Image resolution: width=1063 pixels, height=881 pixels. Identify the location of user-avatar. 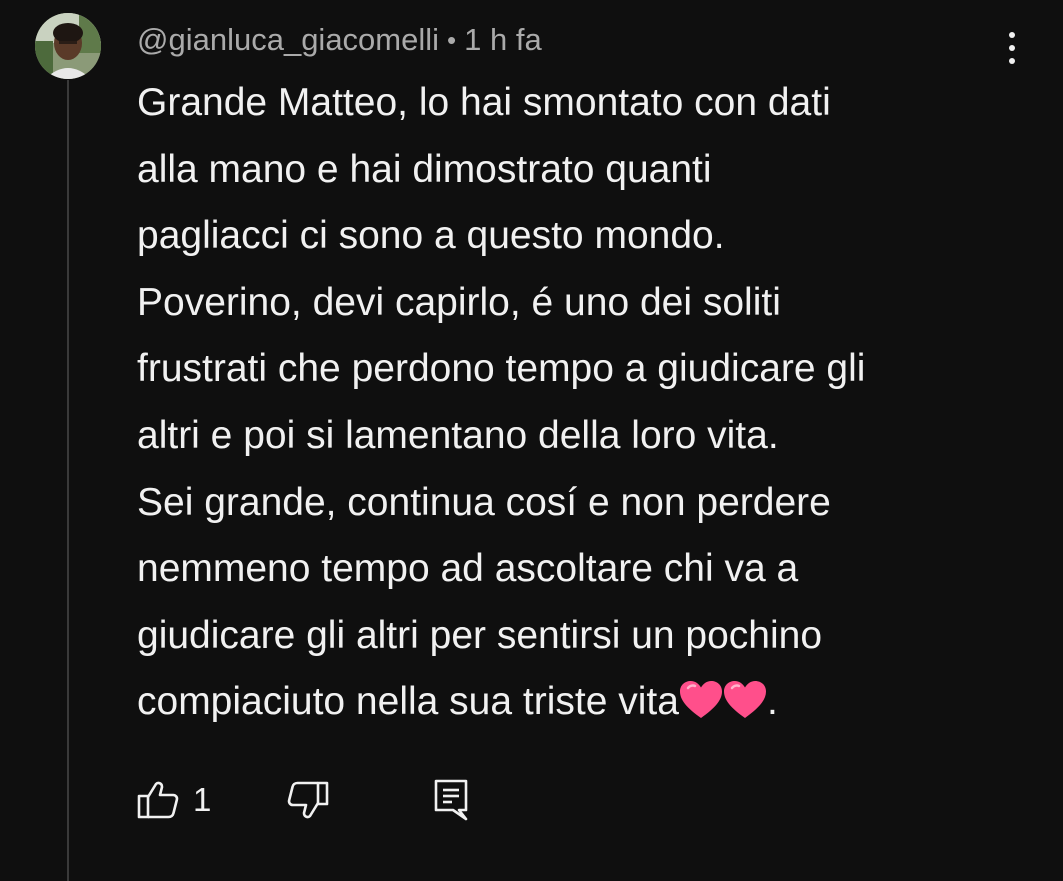
(68, 46).